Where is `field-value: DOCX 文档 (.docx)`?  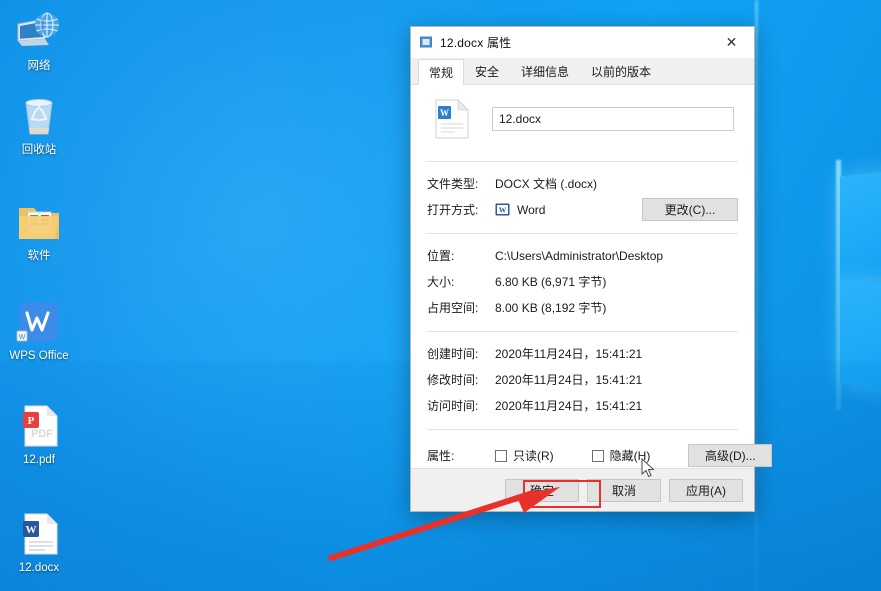 field-value: DOCX 文档 (.docx) is located at coordinates (546, 184).